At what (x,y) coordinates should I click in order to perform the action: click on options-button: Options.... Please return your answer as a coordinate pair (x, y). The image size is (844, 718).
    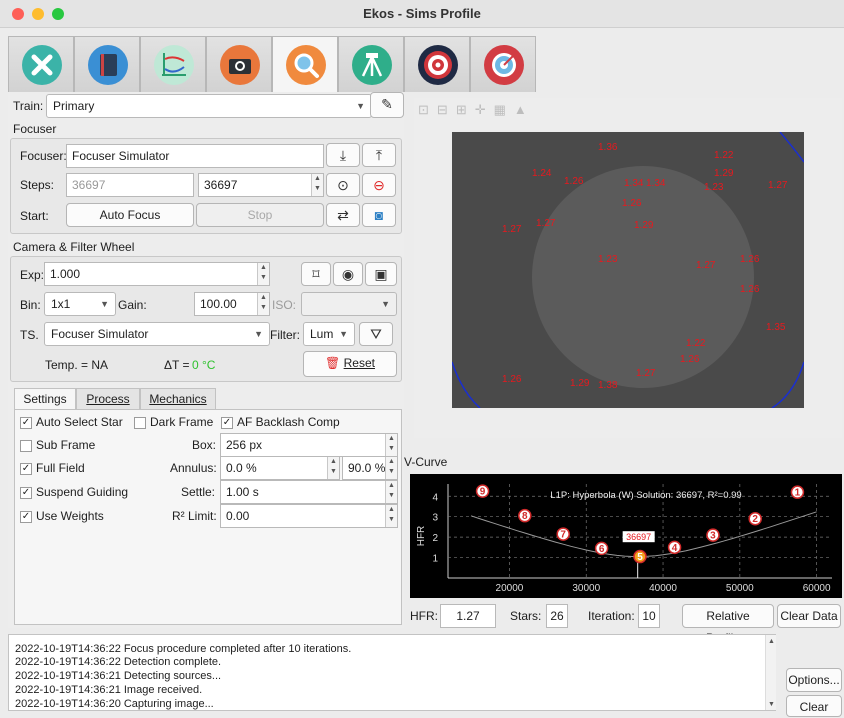
    Looking at the image, I should click on (814, 680).